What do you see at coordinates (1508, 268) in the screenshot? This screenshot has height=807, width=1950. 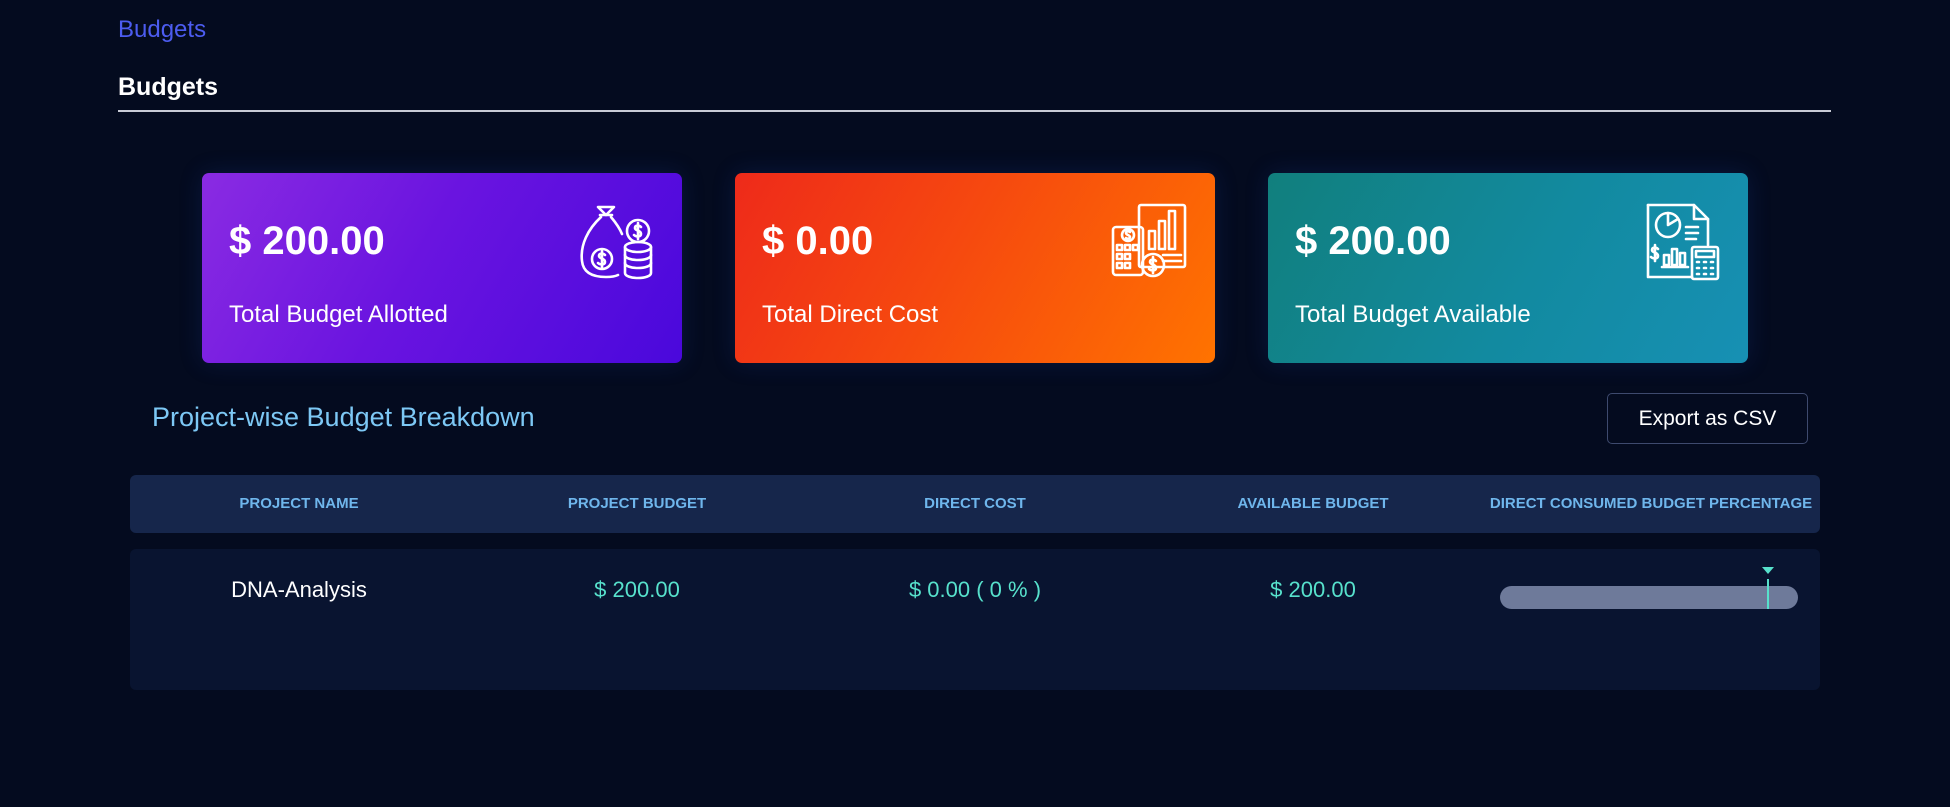 I see `total-budget-available-card: $ 200.00 Total Budget Available` at bounding box center [1508, 268].